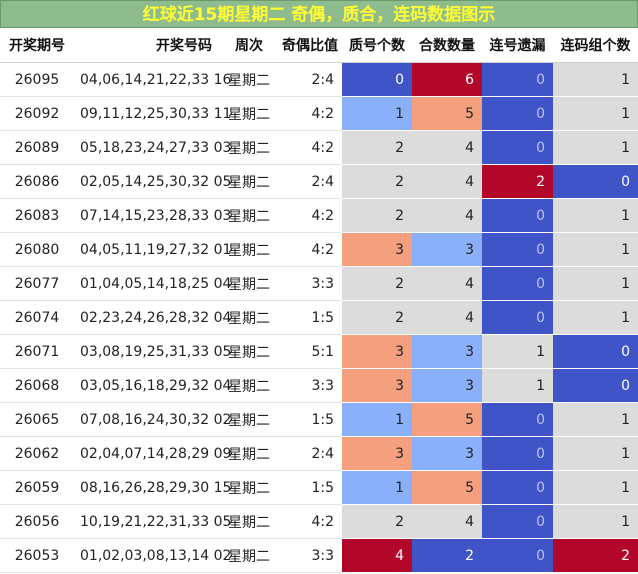  I want to click on issue-cell: 26056, so click(37, 521).